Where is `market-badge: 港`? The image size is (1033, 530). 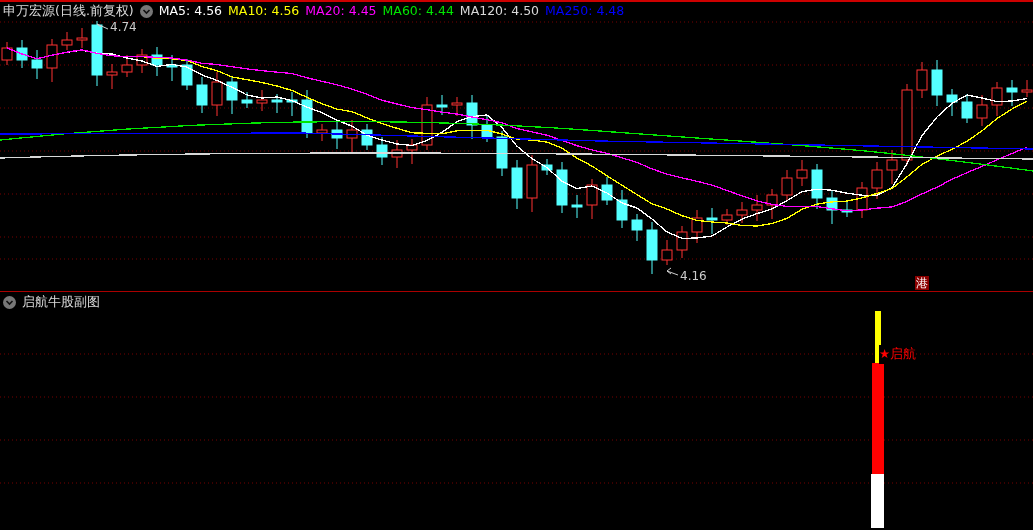
market-badge: 港 is located at coordinates (922, 283).